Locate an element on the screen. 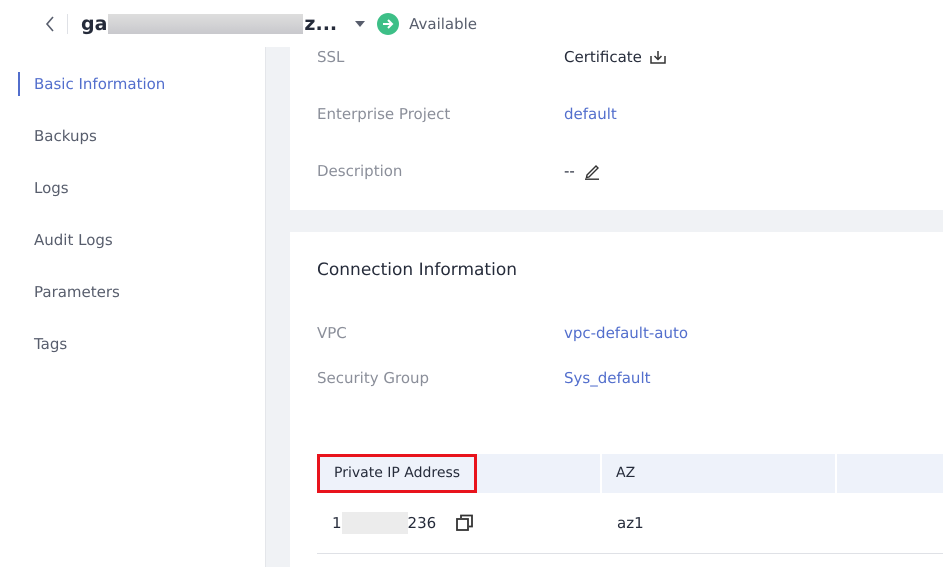  sidebar-item: Tags is located at coordinates (141, 358).